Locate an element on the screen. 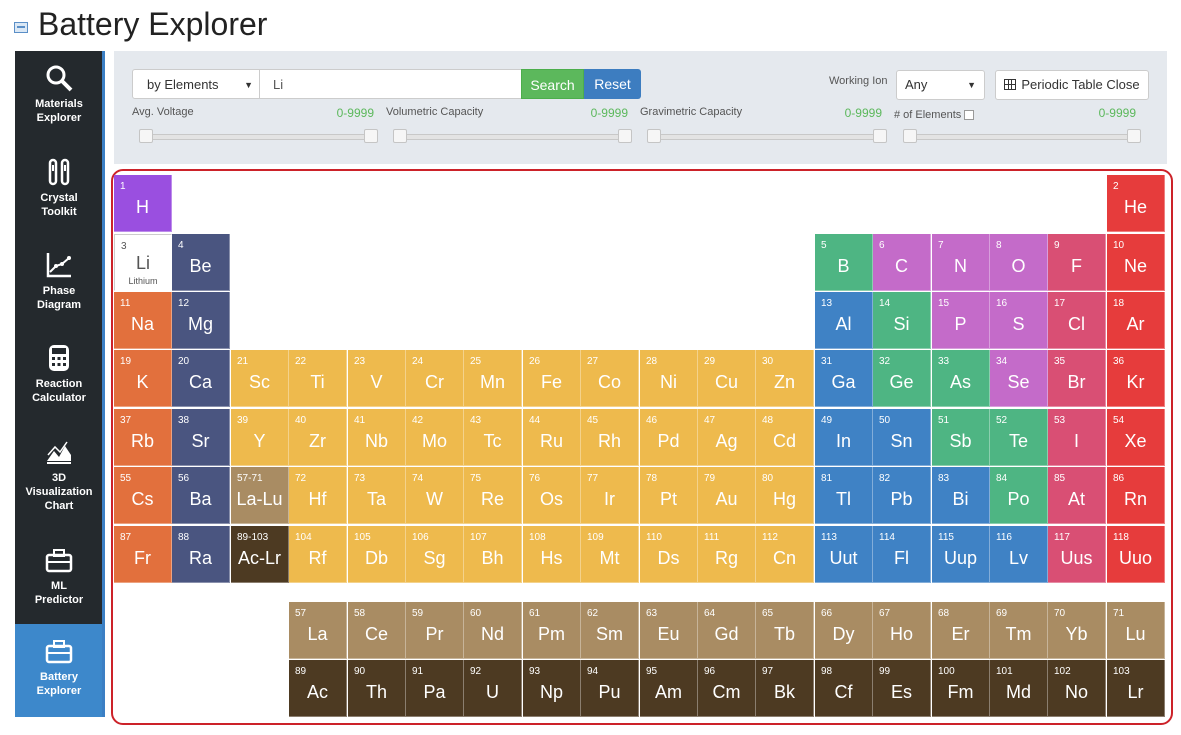 Image resolution: width=1181 pixels, height=735 pixels. element-cell-sc: 21 Sc is located at coordinates (260, 378).